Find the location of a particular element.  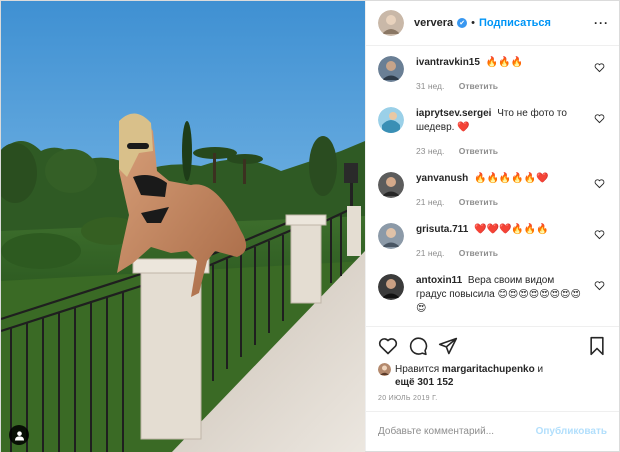

likes-count: ещё 301 152 is located at coordinates (424, 382).